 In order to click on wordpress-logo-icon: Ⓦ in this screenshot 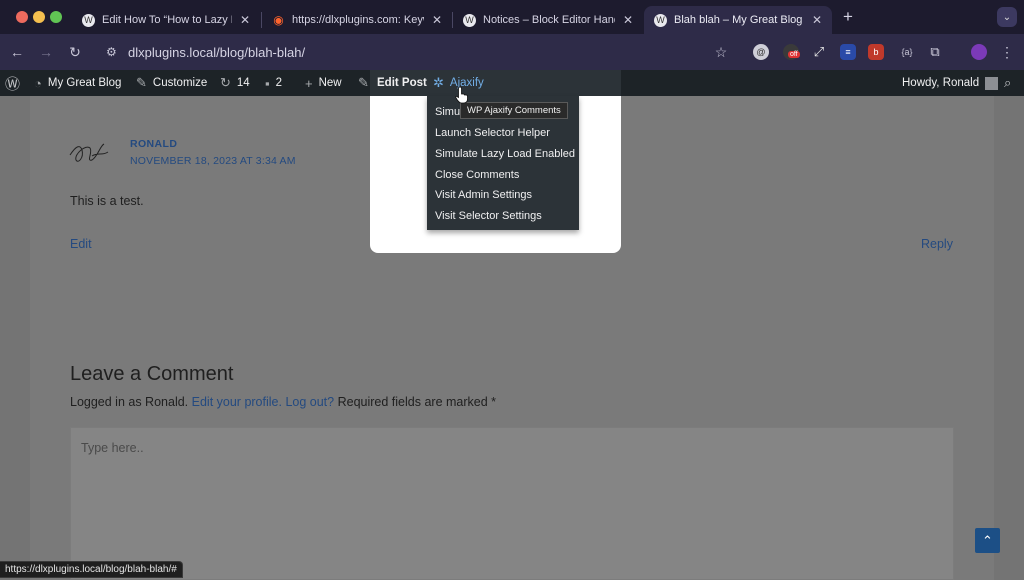, I will do `click(13, 84)`.